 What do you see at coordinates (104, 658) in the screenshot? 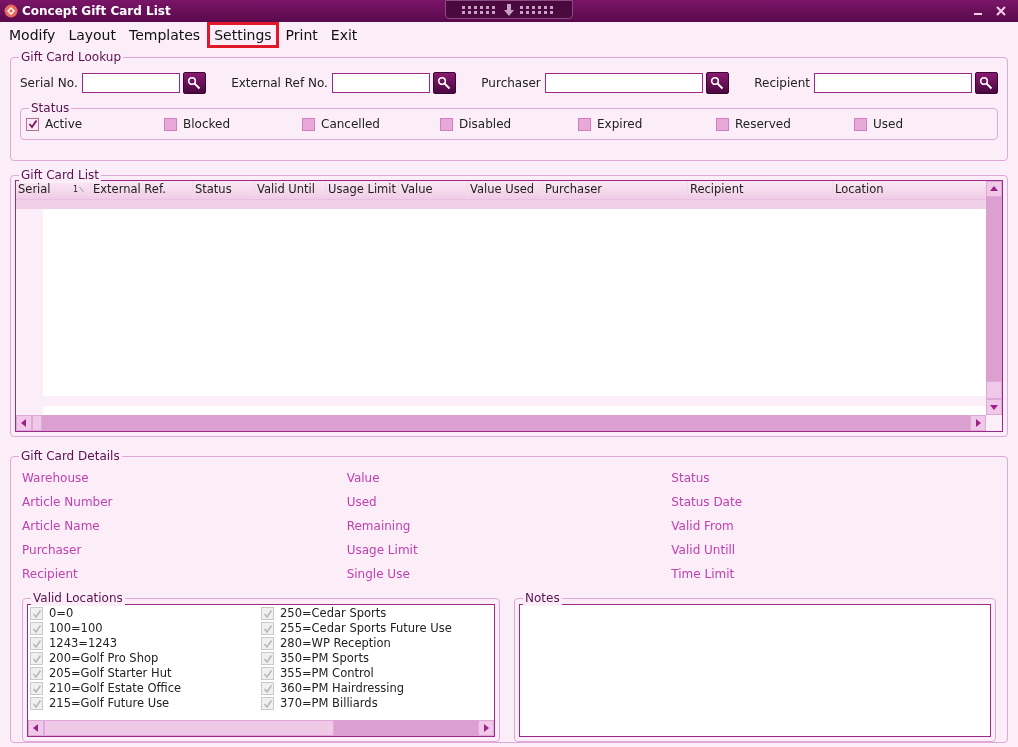
I see `location-label: 200=Golf Pro Shop` at bounding box center [104, 658].